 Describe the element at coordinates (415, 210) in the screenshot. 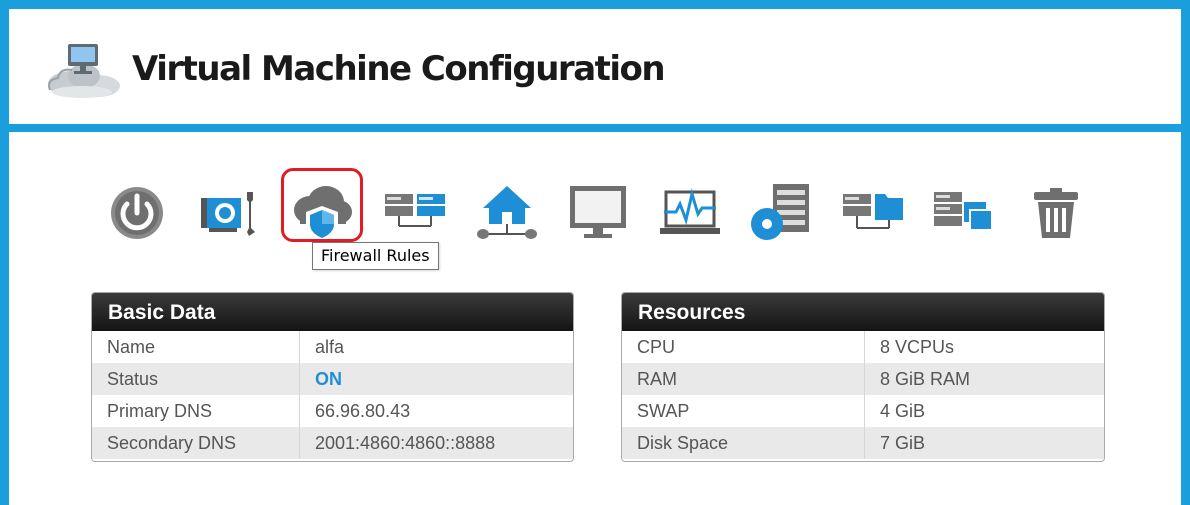

I see `servers-network-icon` at that location.